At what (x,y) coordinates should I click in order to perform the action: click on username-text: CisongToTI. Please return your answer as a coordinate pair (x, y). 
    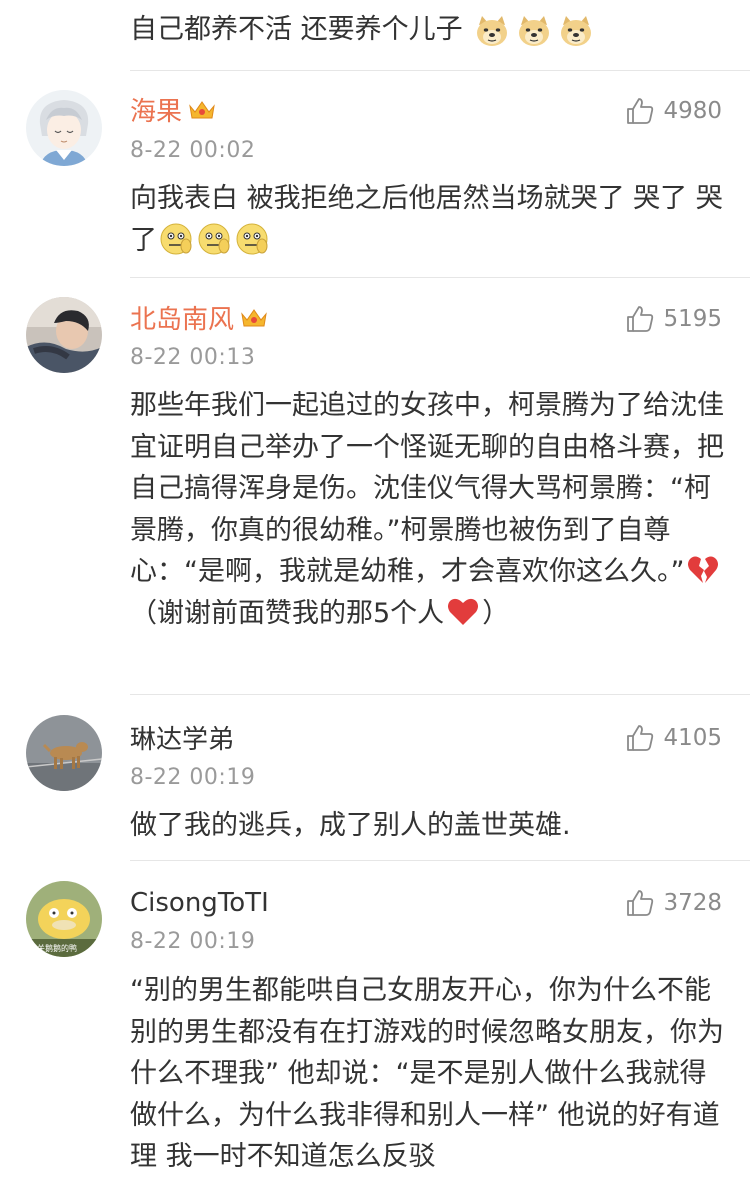
    Looking at the image, I should click on (199, 903).